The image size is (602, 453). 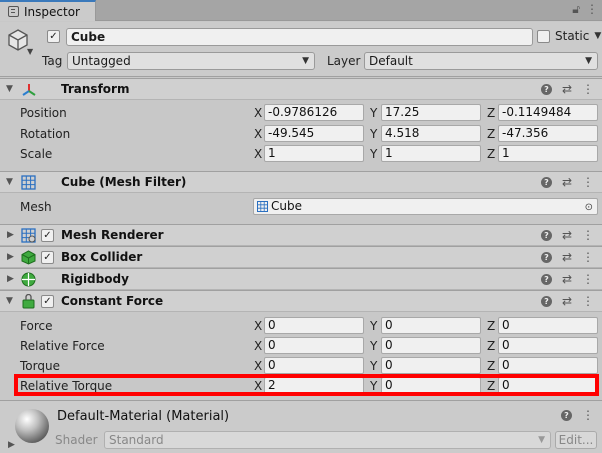 What do you see at coordinates (47, 257) in the screenshot?
I see `box-collider-enabled-checkbox: ✓` at bounding box center [47, 257].